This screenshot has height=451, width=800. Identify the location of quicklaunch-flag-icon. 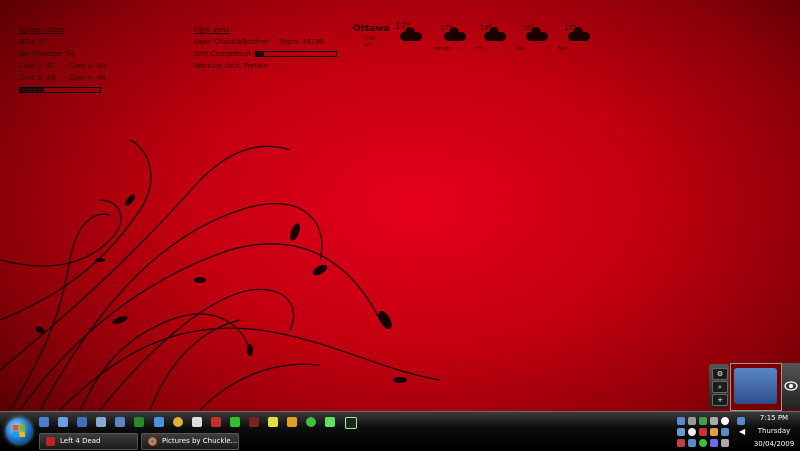
(330, 422).